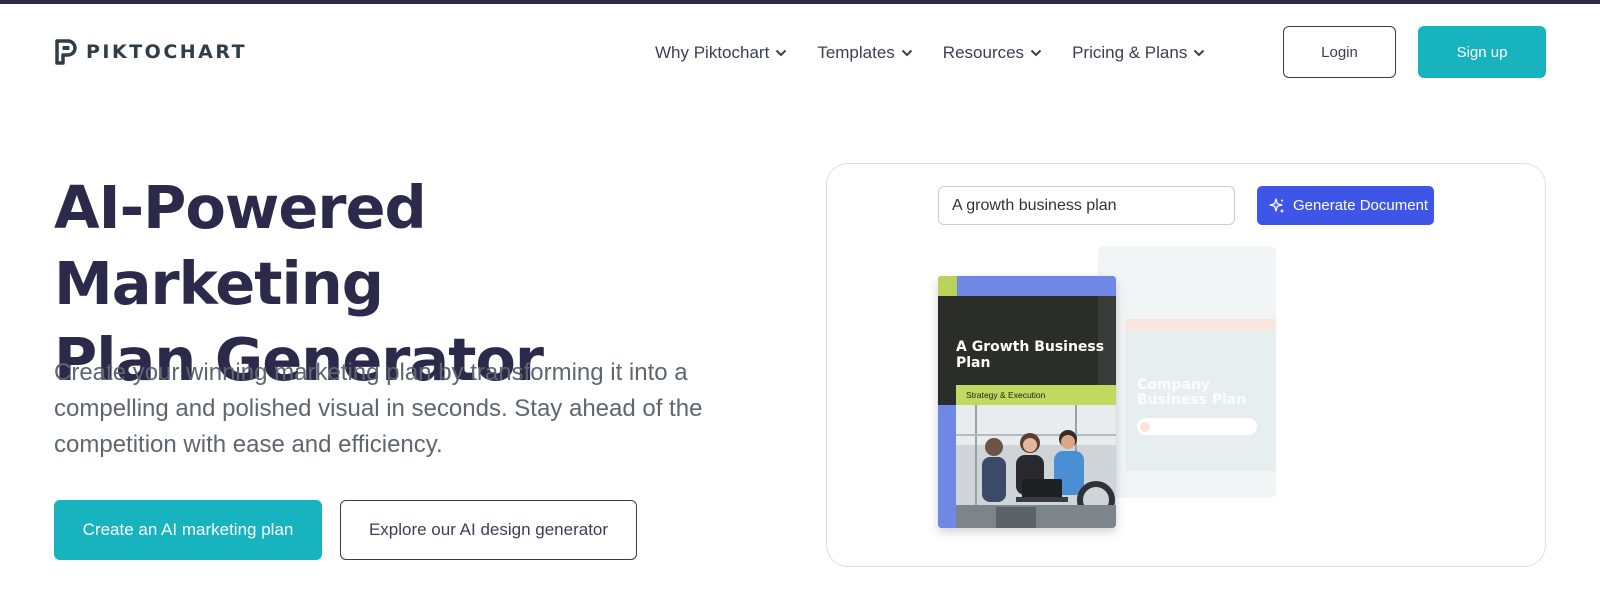 This screenshot has width=1600, height=605. What do you see at coordinates (1187, 372) in the screenshot?
I see `ghost-document-preview: Company Business Plan` at bounding box center [1187, 372].